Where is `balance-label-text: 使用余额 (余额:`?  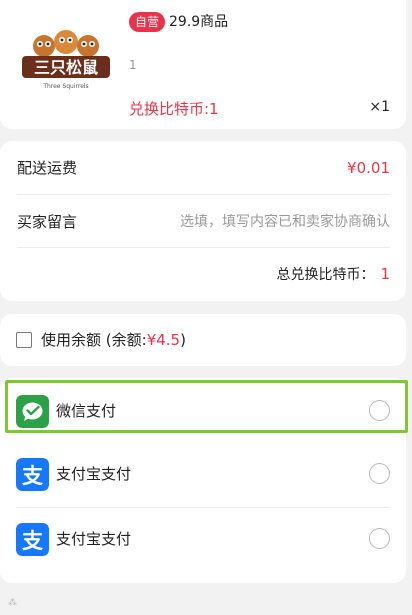 balance-label-text: 使用余额 (余额: is located at coordinates (94, 340).